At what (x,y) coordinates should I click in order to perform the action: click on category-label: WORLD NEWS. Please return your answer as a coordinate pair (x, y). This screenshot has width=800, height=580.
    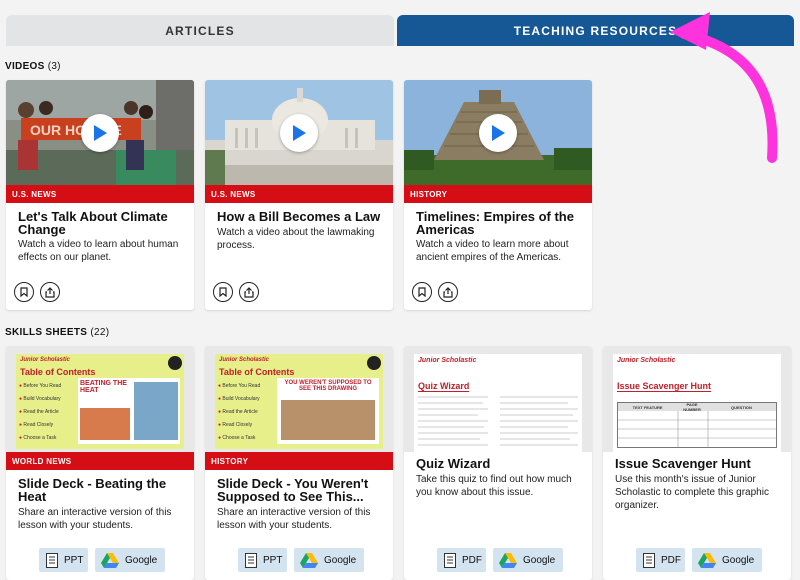
    Looking at the image, I should click on (100, 461).